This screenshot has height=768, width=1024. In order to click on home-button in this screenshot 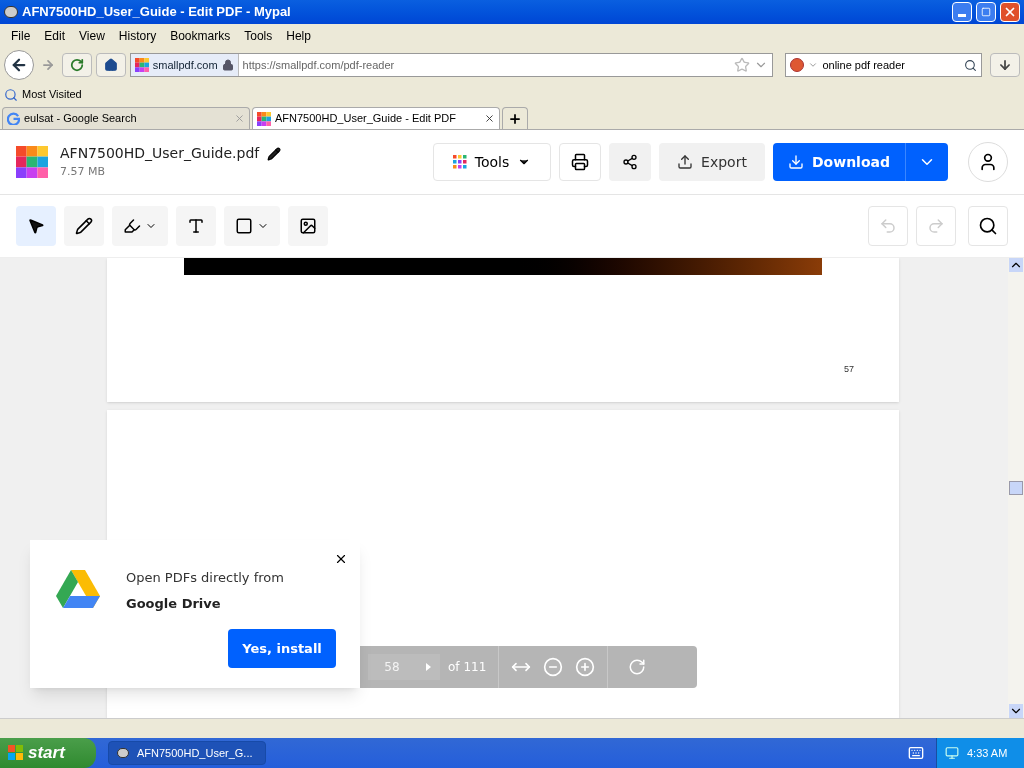, I will do `click(110, 65)`.